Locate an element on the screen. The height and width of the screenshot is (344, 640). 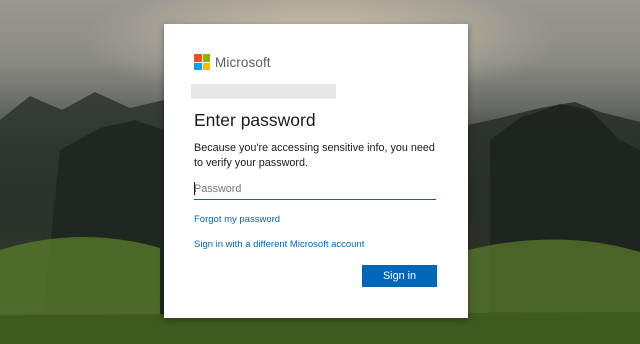
microsoft-brand: Microsoft is located at coordinates (232, 62).